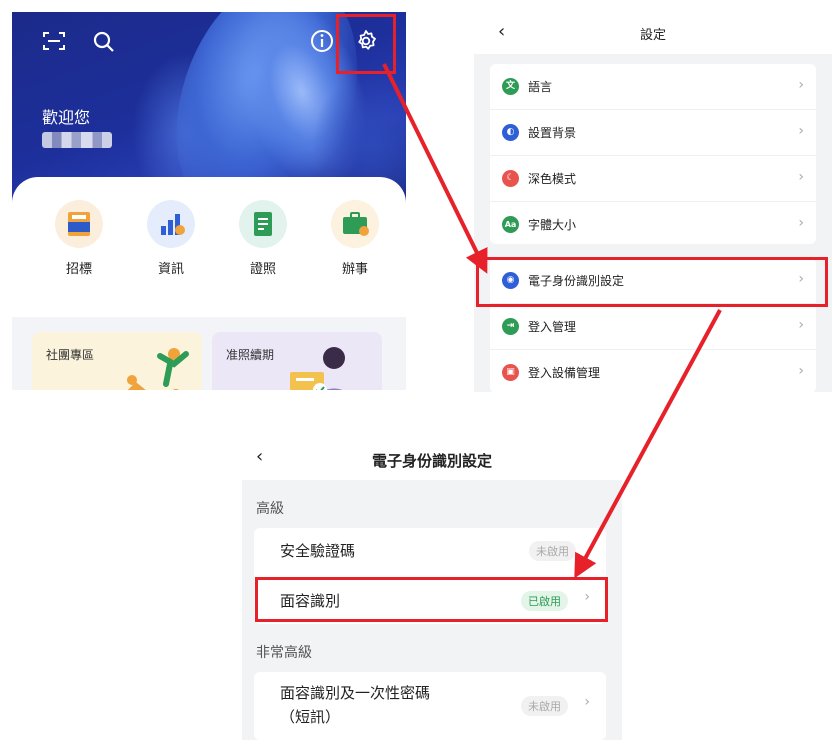 This screenshot has height=740, width=832. What do you see at coordinates (540, 87) in the screenshot?
I see `settings-item-label: 語言` at bounding box center [540, 87].